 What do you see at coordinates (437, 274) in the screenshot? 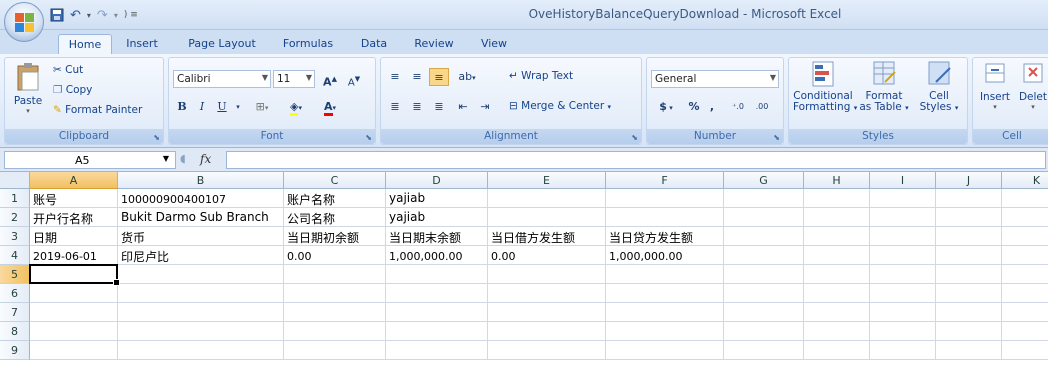
I see `cell-d5` at bounding box center [437, 274].